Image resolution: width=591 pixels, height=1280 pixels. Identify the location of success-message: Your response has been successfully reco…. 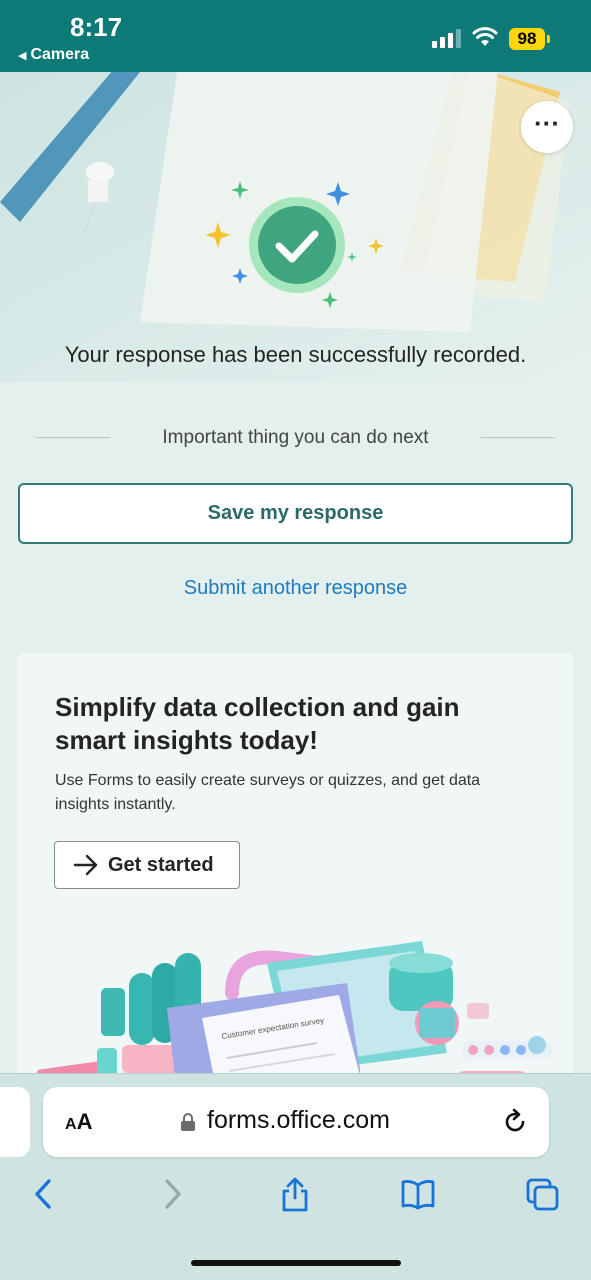
(295, 354).